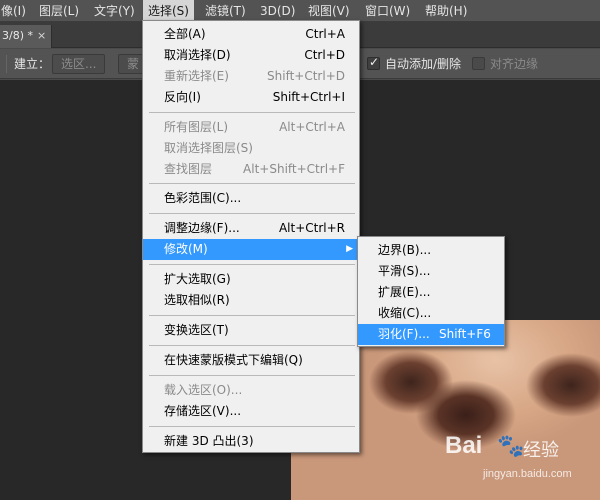 The height and width of the screenshot is (500, 600). Describe the element at coordinates (349, 249) in the screenshot. I see `submenu-arrow-icon: ▶` at that location.